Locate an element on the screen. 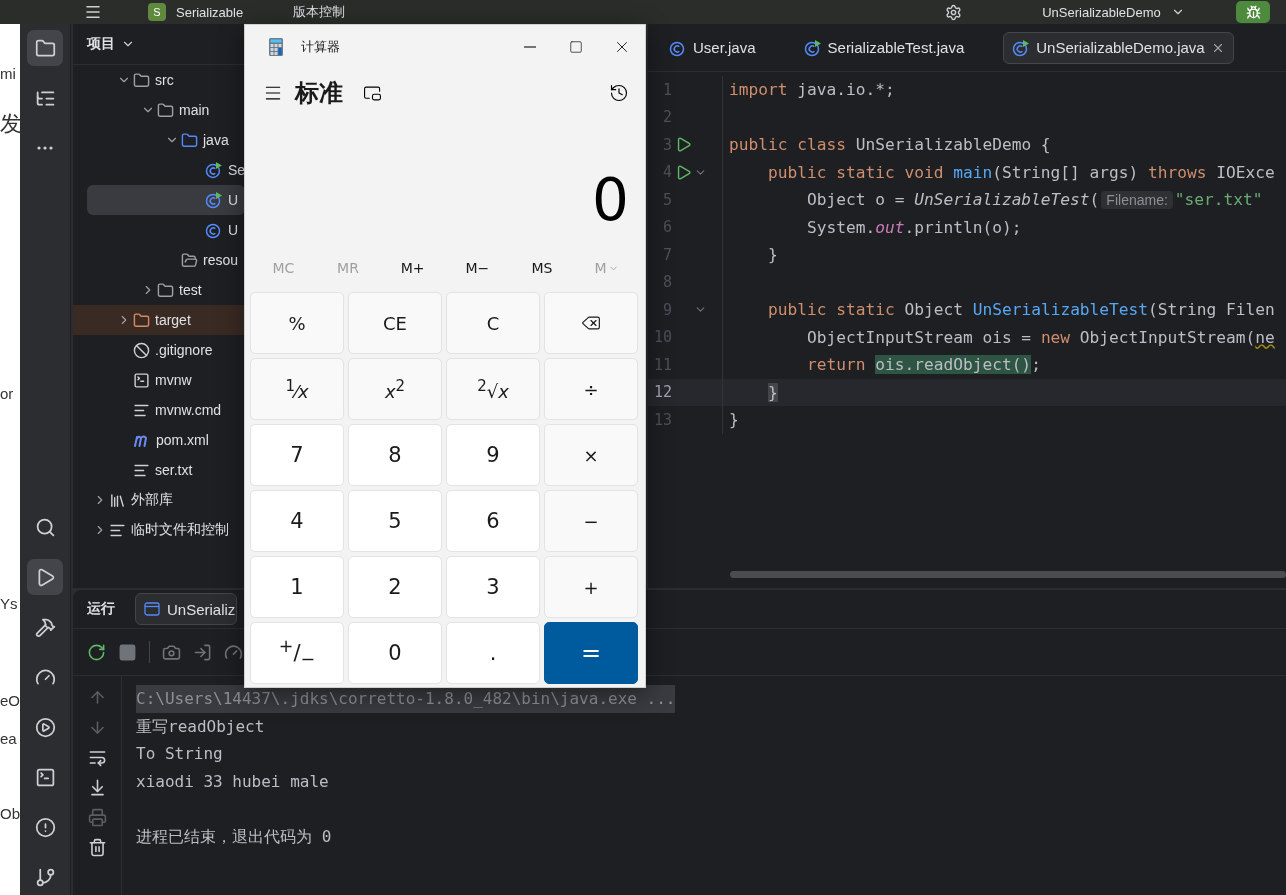 The height and width of the screenshot is (895, 1286). print-button is located at coordinates (97, 817).